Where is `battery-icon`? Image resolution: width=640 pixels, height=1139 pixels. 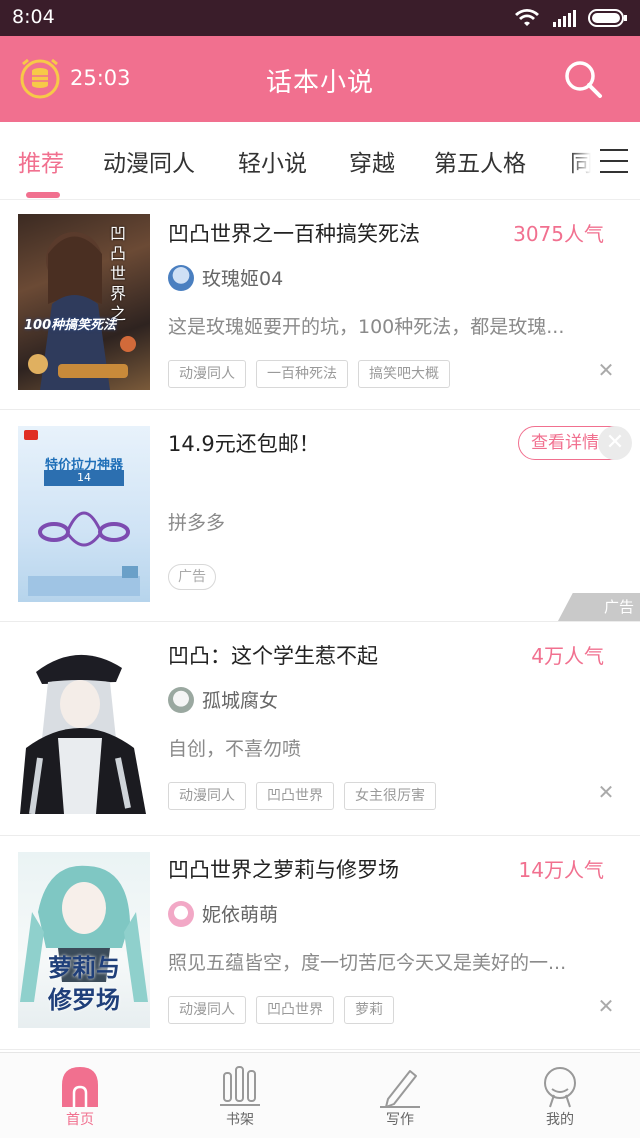
battery-icon is located at coordinates (607, 18).